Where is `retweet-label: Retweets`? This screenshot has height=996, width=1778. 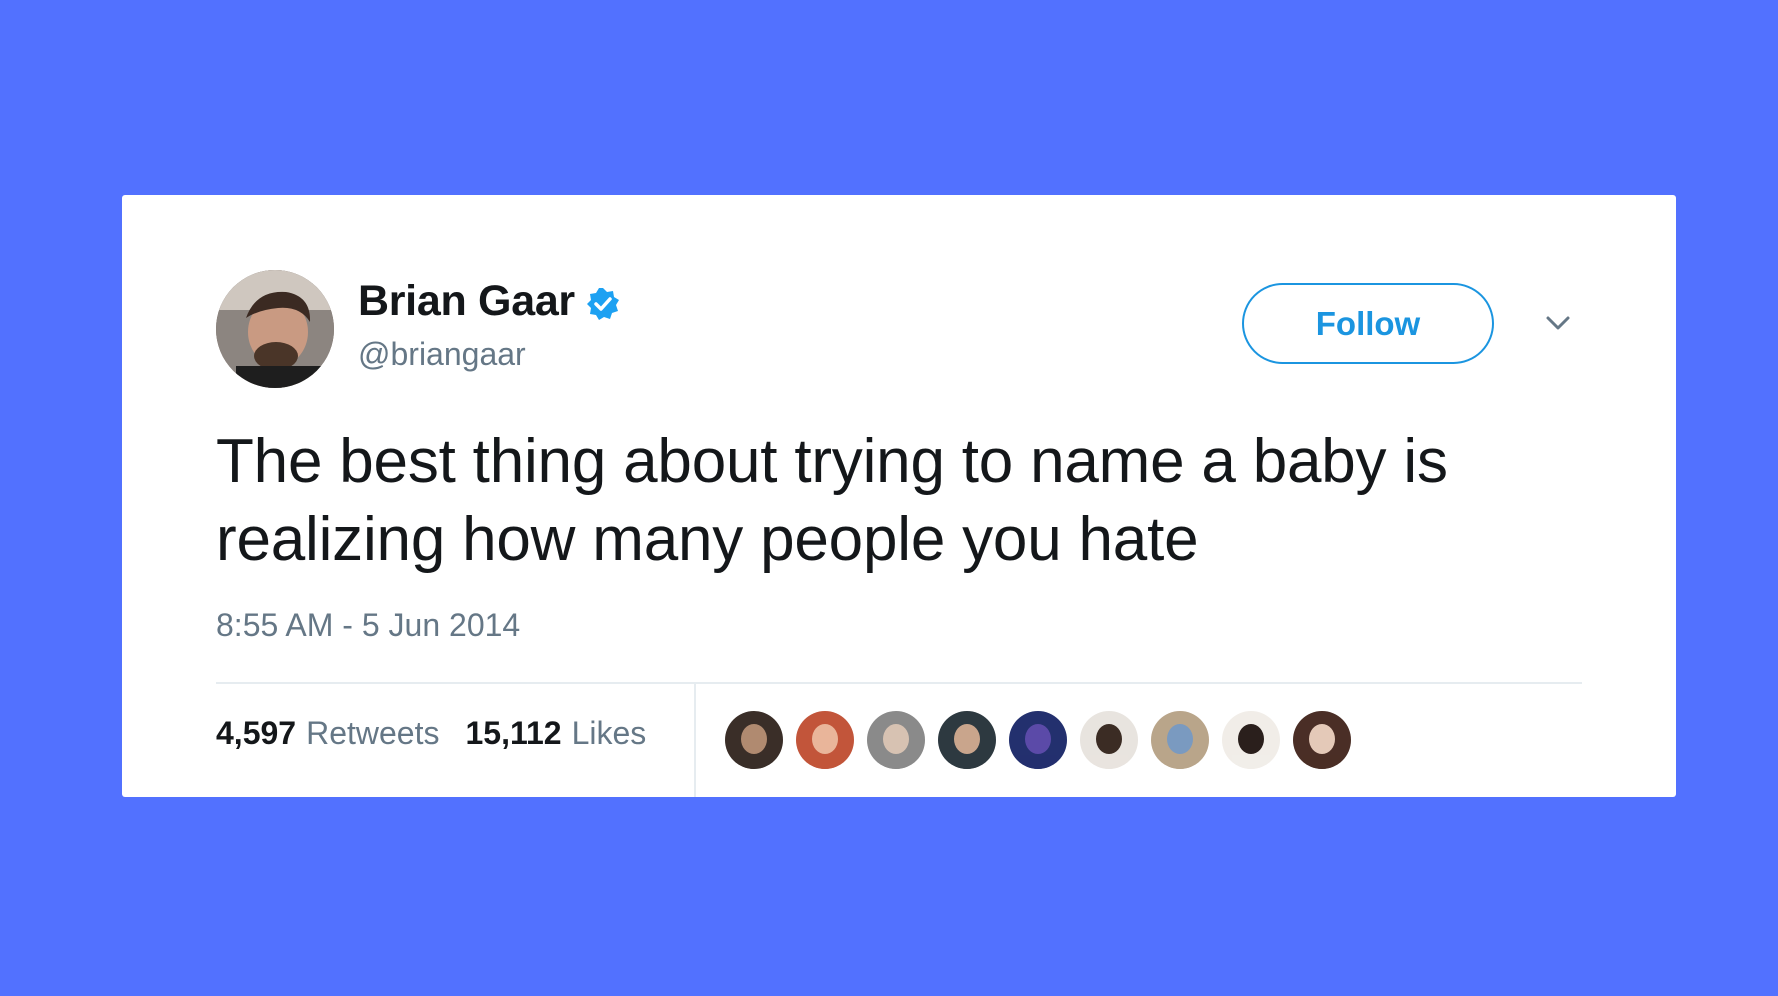 retweet-label: Retweets is located at coordinates (372, 733).